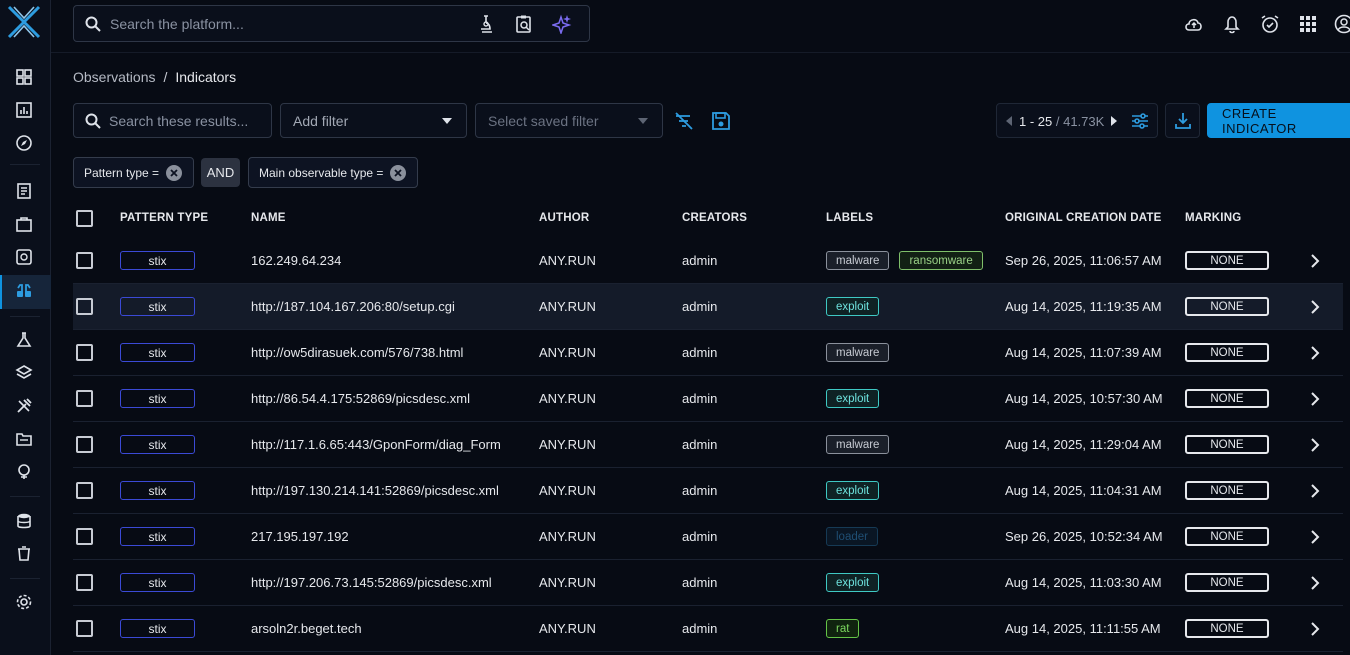 The image size is (1350, 655). I want to click on creation-date: Sep 26, 2025, 11:06:57 AM, so click(1083, 260).